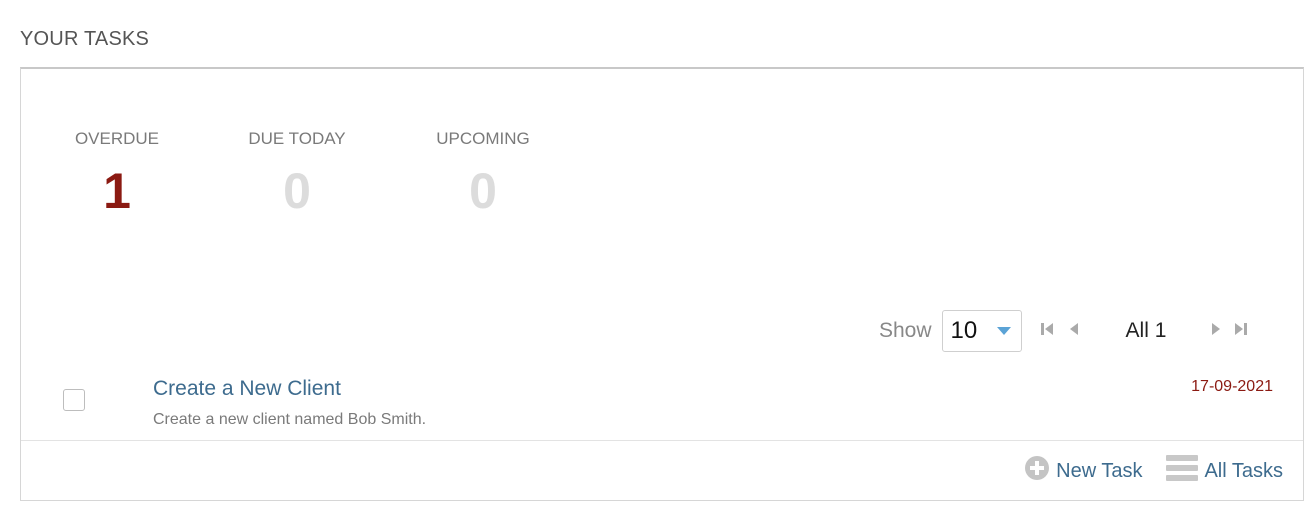 This screenshot has width=1316, height=520. I want to click on upcoming-label: UPCOMING, so click(483, 138).